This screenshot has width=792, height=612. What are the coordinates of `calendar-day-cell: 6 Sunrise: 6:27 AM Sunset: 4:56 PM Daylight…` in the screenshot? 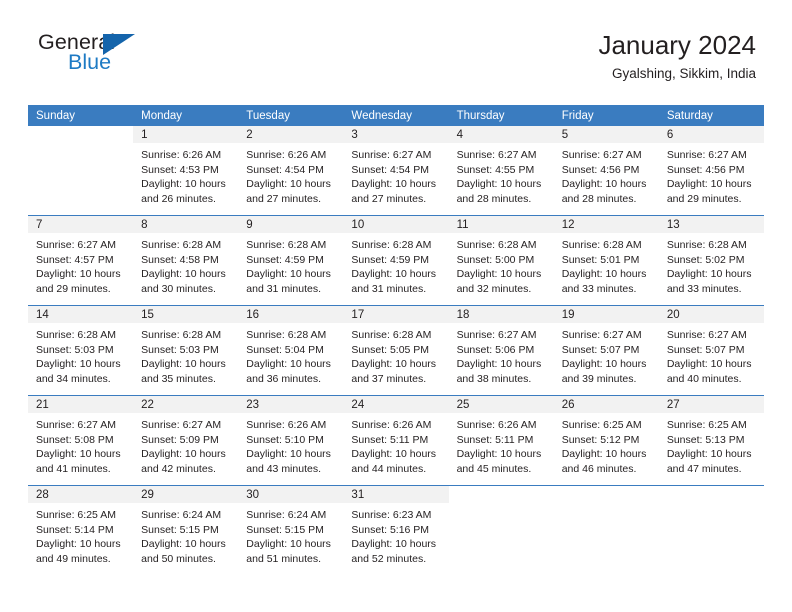 It's located at (711, 171).